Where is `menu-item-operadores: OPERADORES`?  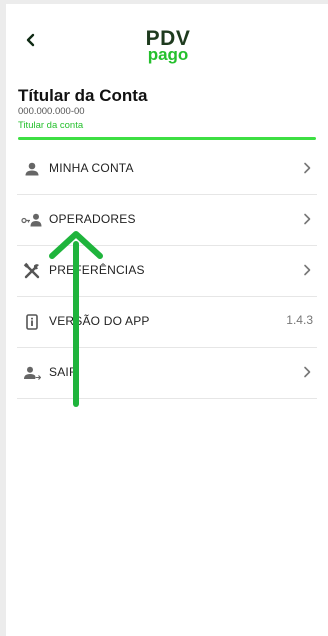 menu-item-operadores: OPERADORES is located at coordinates (167, 220).